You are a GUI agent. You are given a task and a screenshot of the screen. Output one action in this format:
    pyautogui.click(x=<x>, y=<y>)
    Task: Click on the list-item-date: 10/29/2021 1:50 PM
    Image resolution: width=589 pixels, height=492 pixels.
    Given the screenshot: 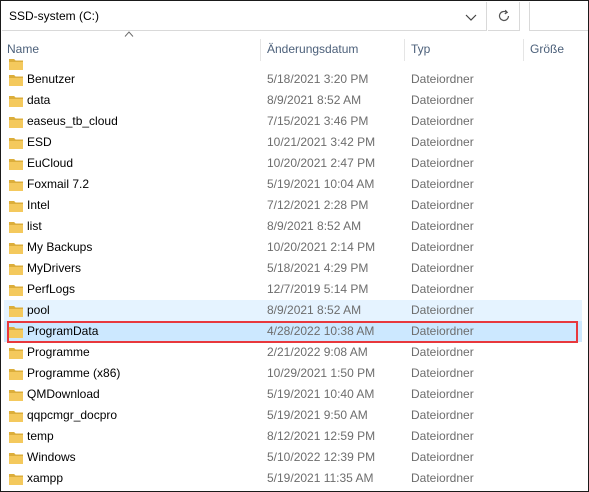 What is the action you would take?
    pyautogui.click(x=321, y=373)
    